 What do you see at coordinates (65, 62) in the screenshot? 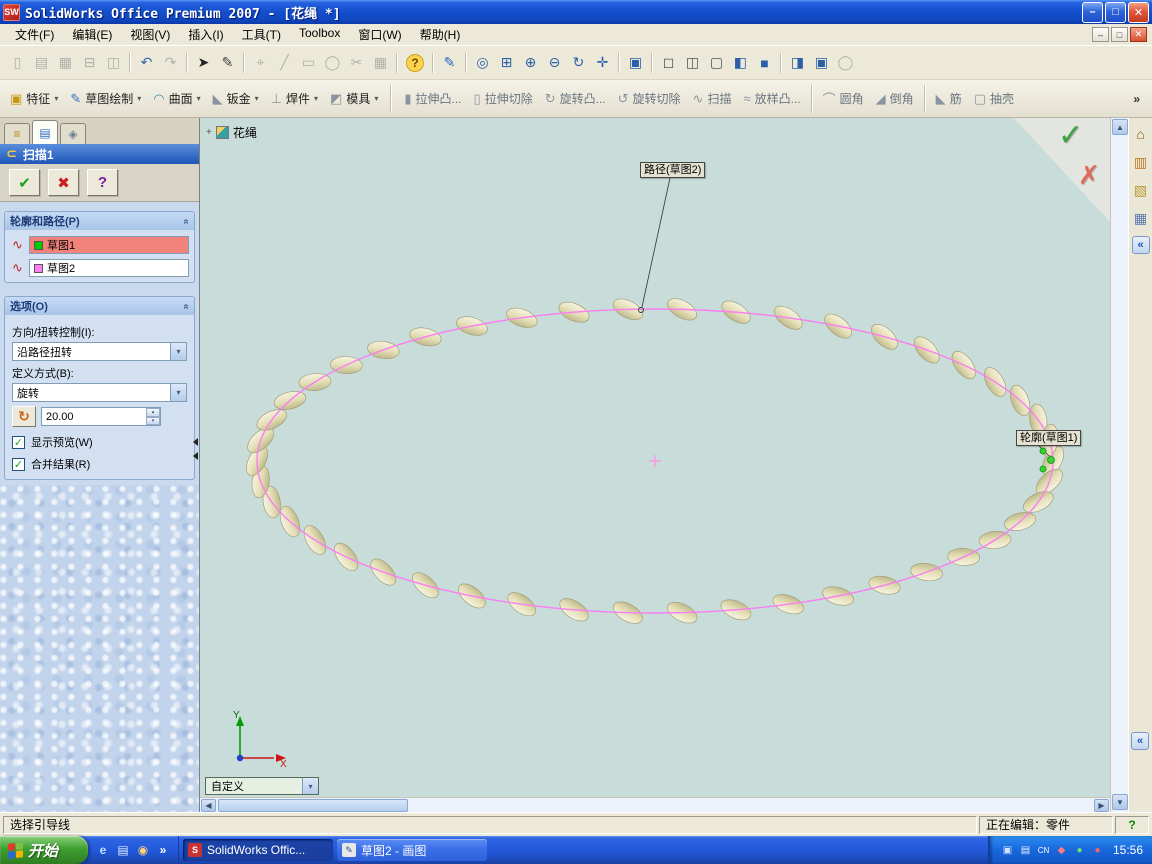
I see `save-icon: ▦` at bounding box center [65, 62].